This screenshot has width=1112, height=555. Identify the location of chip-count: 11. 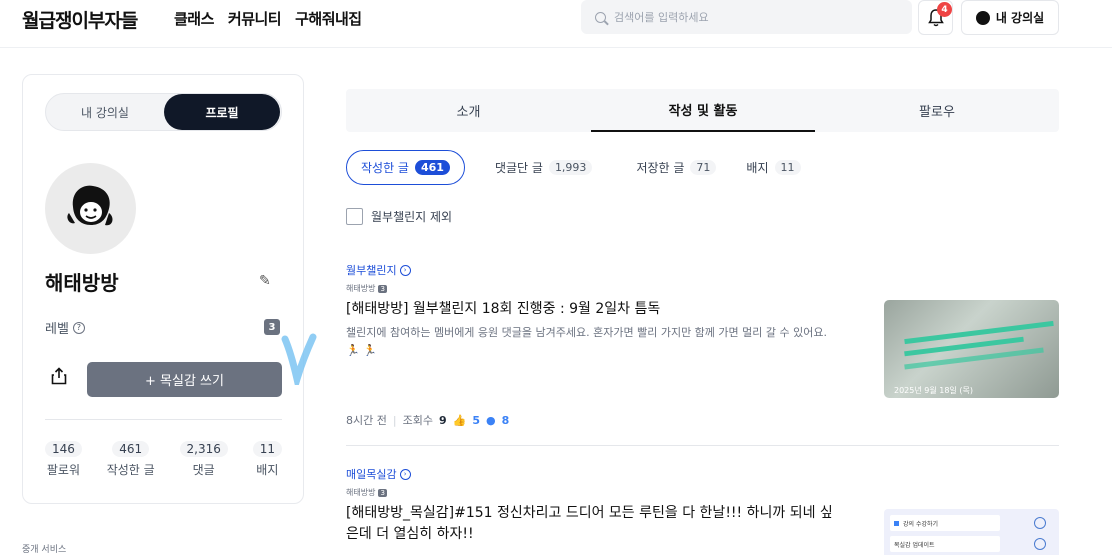
(787, 167).